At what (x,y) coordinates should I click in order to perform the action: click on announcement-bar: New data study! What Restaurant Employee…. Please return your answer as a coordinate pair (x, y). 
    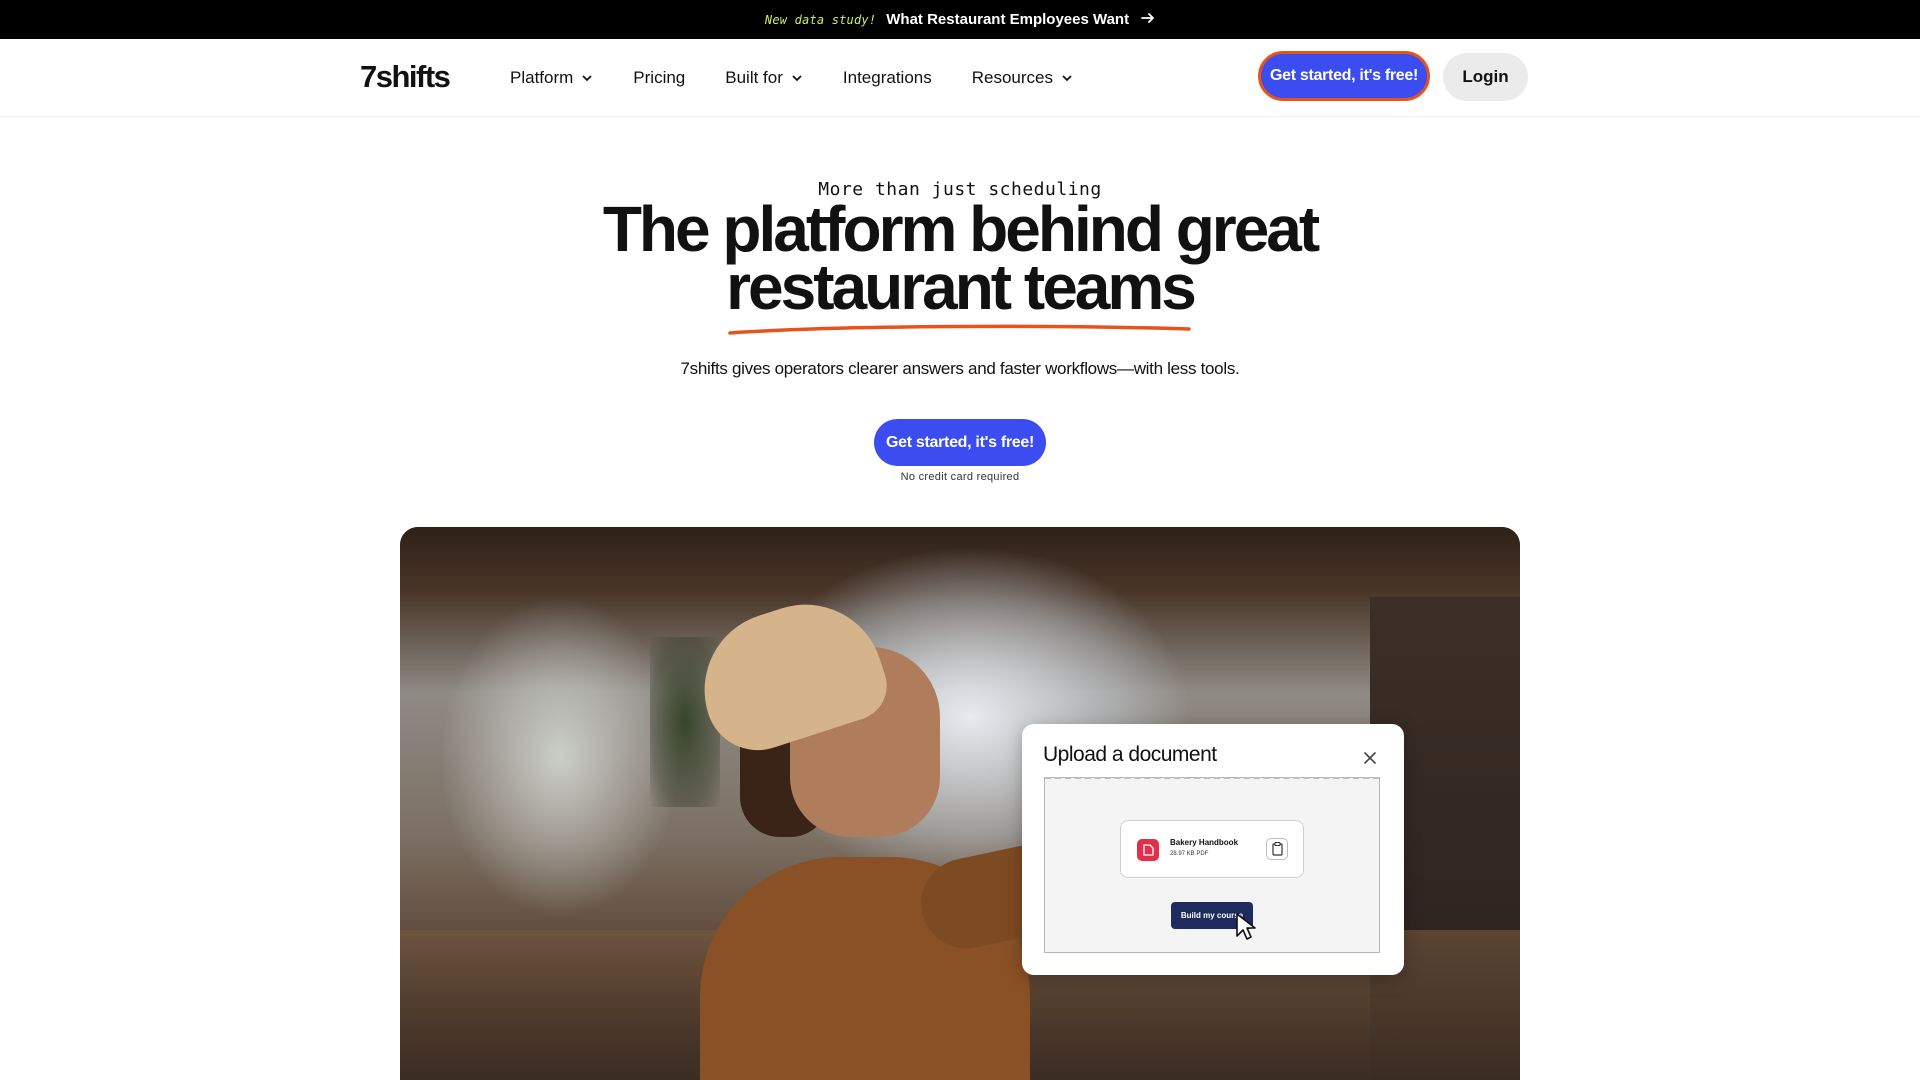
    Looking at the image, I should click on (960, 19).